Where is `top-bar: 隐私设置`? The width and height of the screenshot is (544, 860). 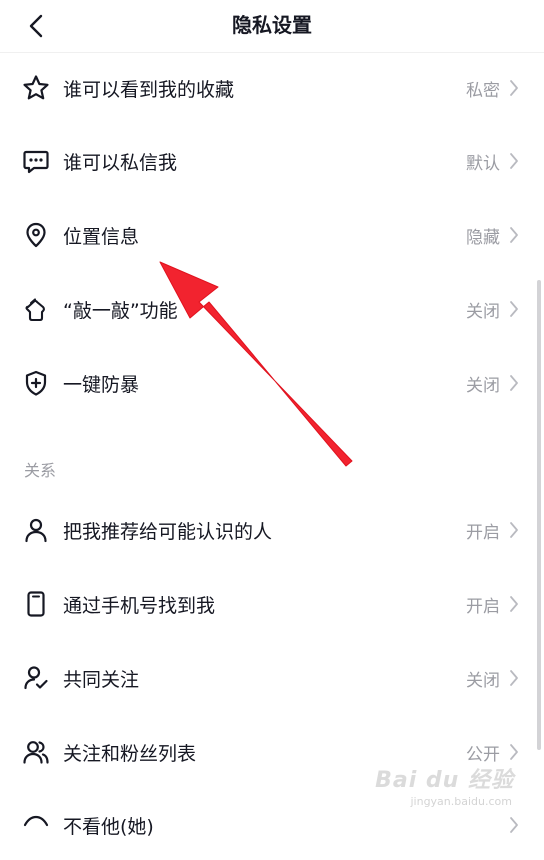
top-bar: 隐私设置 is located at coordinates (272, 26).